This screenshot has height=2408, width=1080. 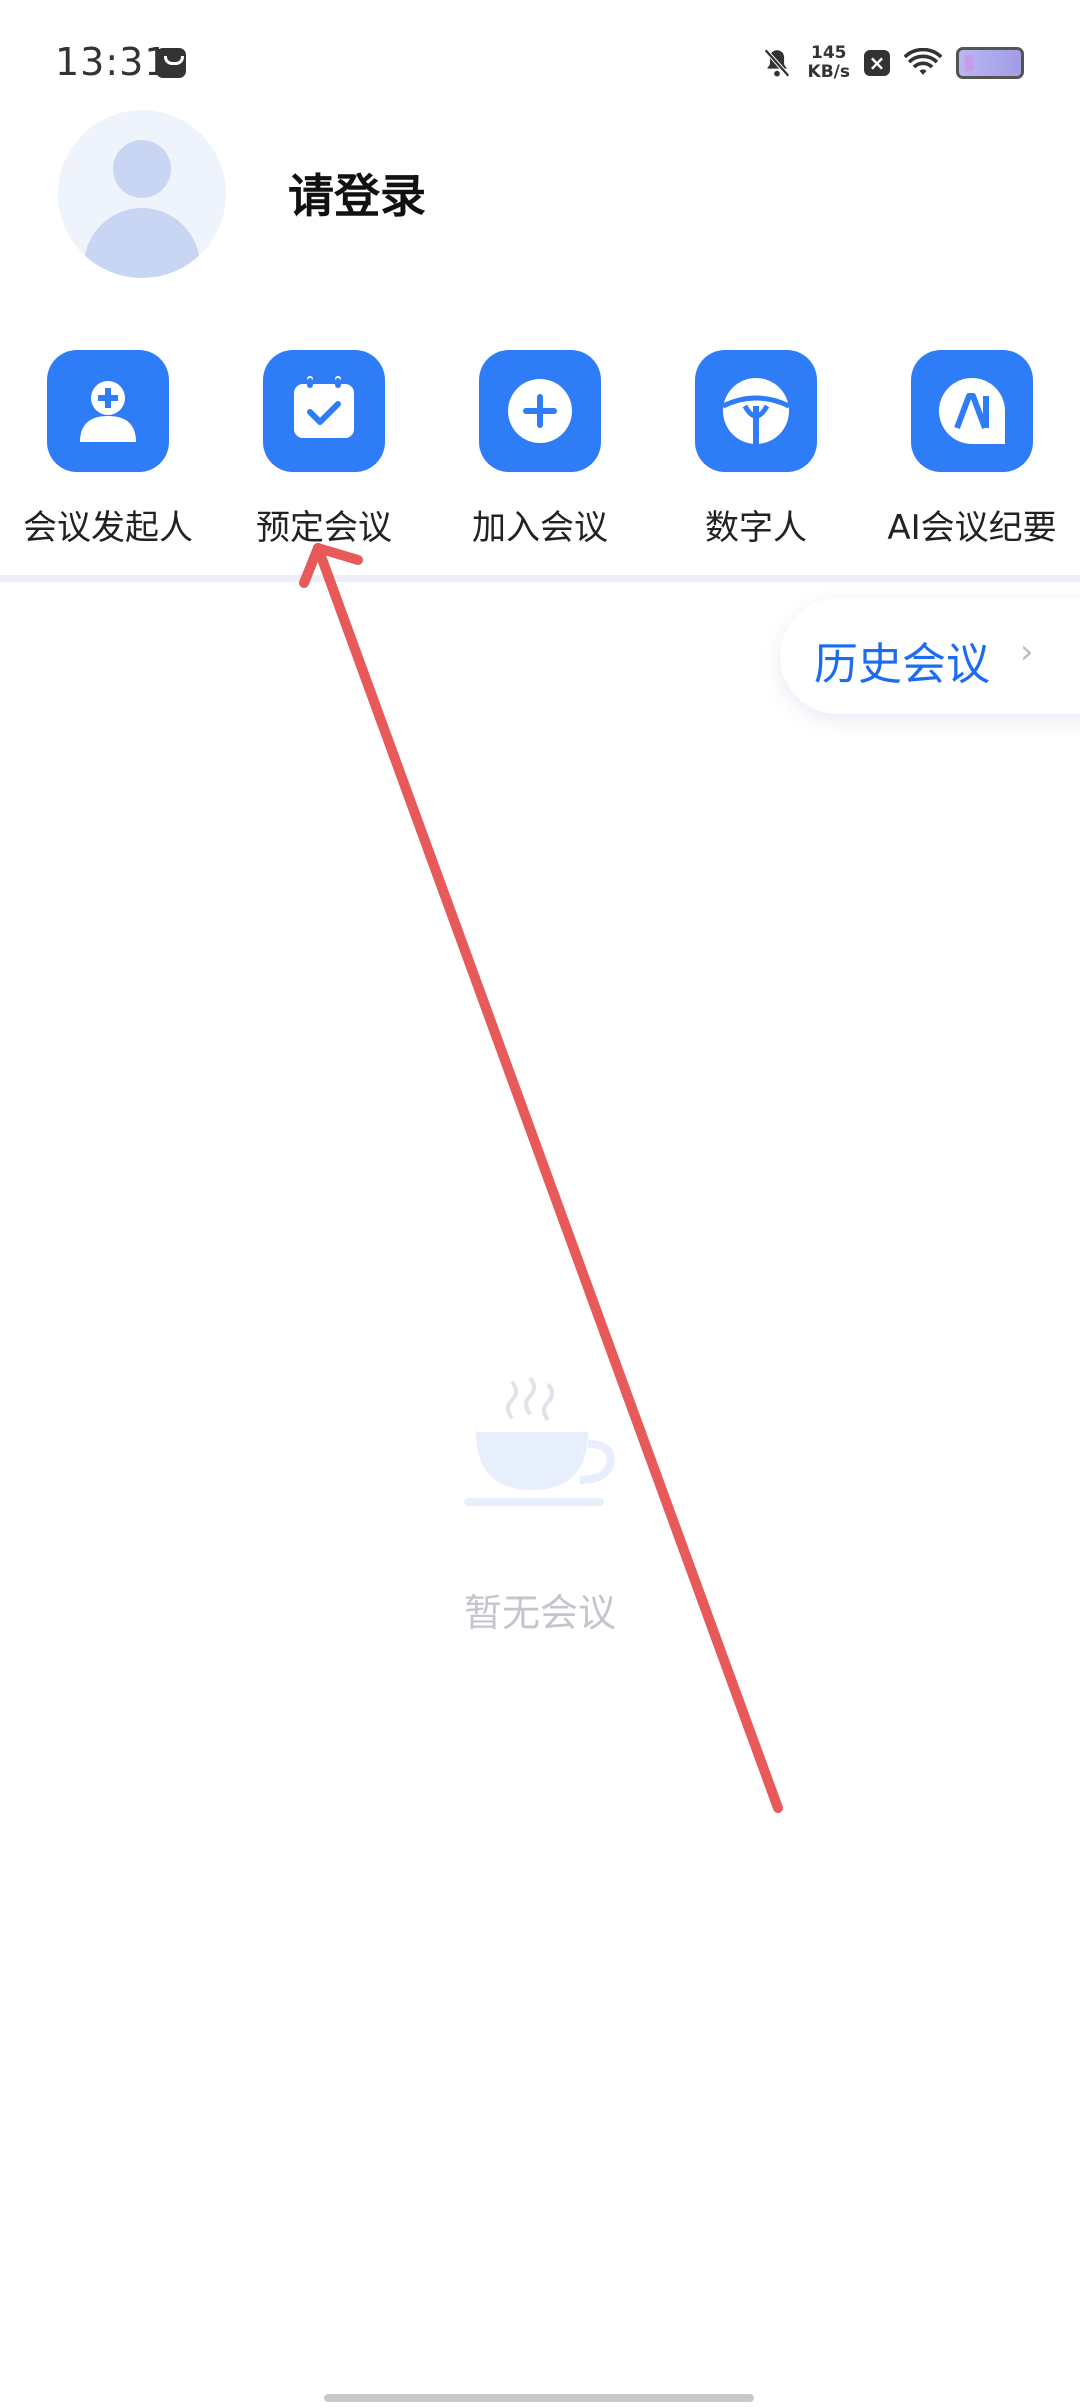 What do you see at coordinates (539, 1613) in the screenshot?
I see `empty-state-text: 暂无会议` at bounding box center [539, 1613].